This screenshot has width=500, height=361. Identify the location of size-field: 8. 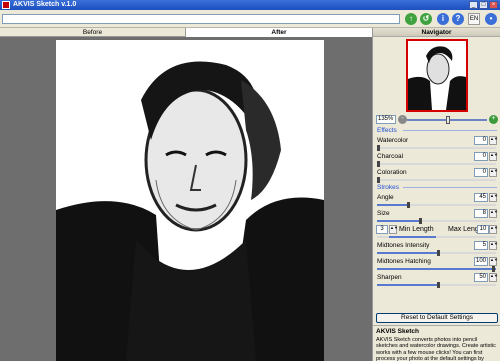
(481, 213).